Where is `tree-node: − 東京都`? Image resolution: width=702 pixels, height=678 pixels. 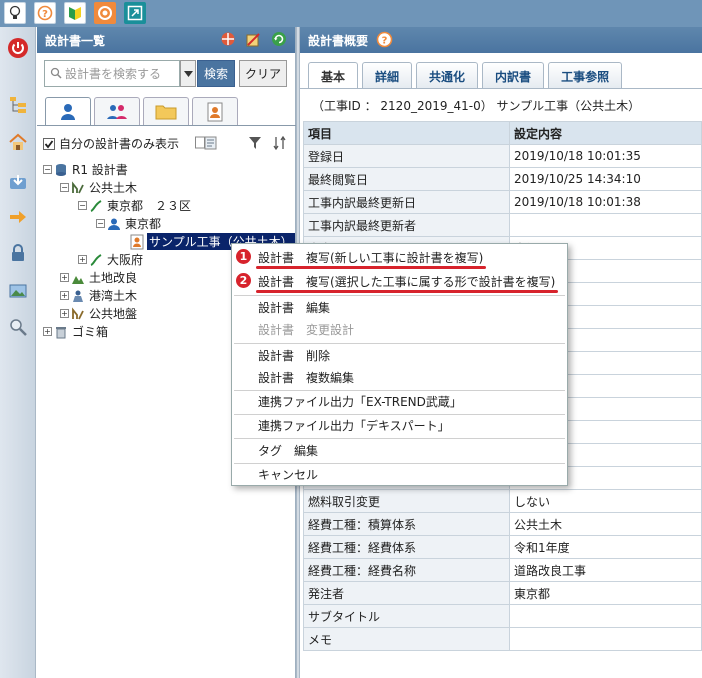 tree-node: − 東京都 is located at coordinates (128, 223).